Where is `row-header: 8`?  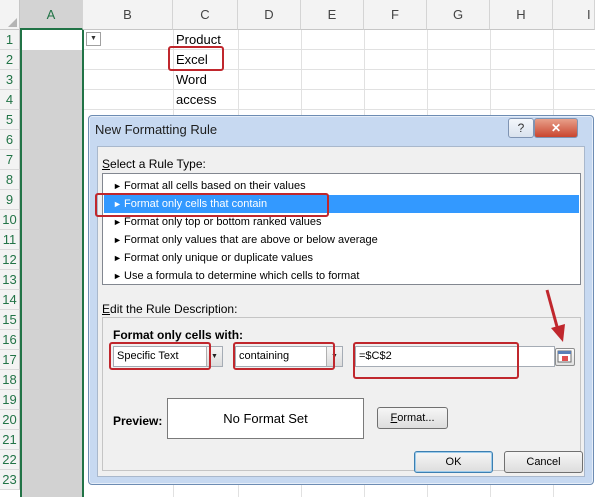 row-header: 8 is located at coordinates (10, 180).